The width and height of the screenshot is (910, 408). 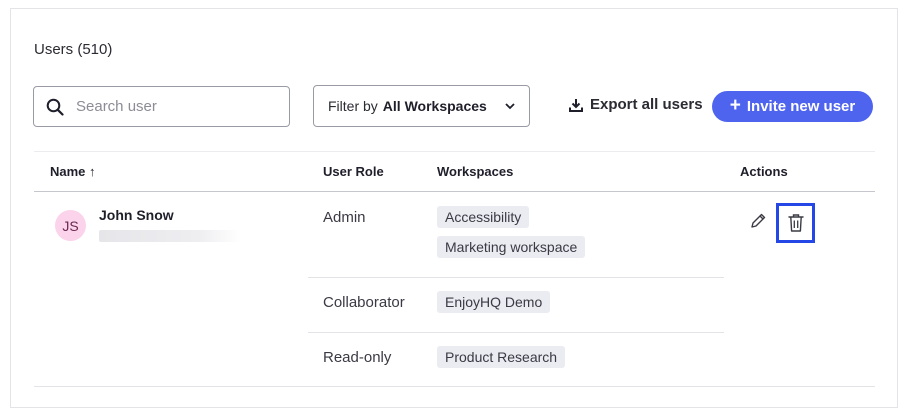 What do you see at coordinates (501, 357) in the screenshot?
I see `workspace-tag: Product Research` at bounding box center [501, 357].